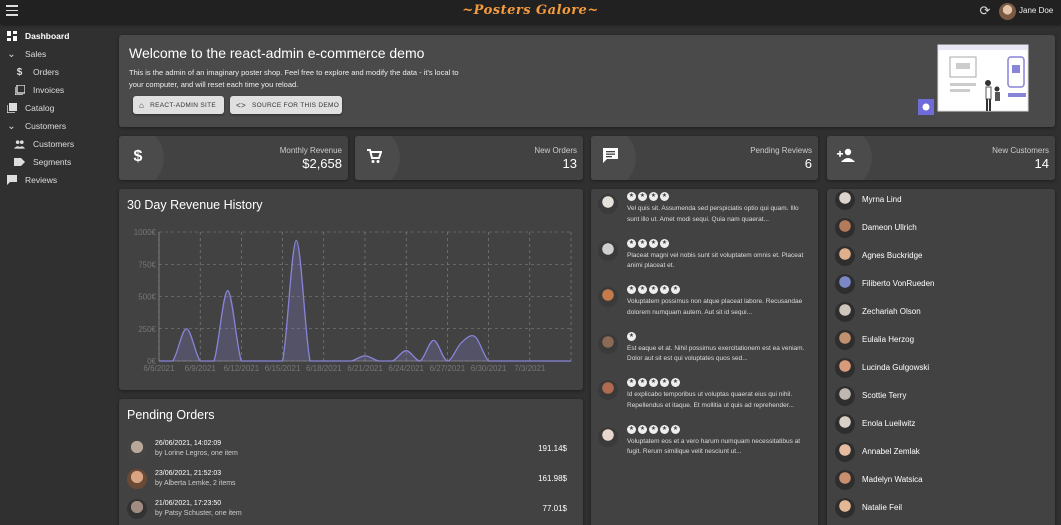  Describe the element at coordinates (554, 508) in the screenshot. I see `order-amount: 77.01$` at that location.